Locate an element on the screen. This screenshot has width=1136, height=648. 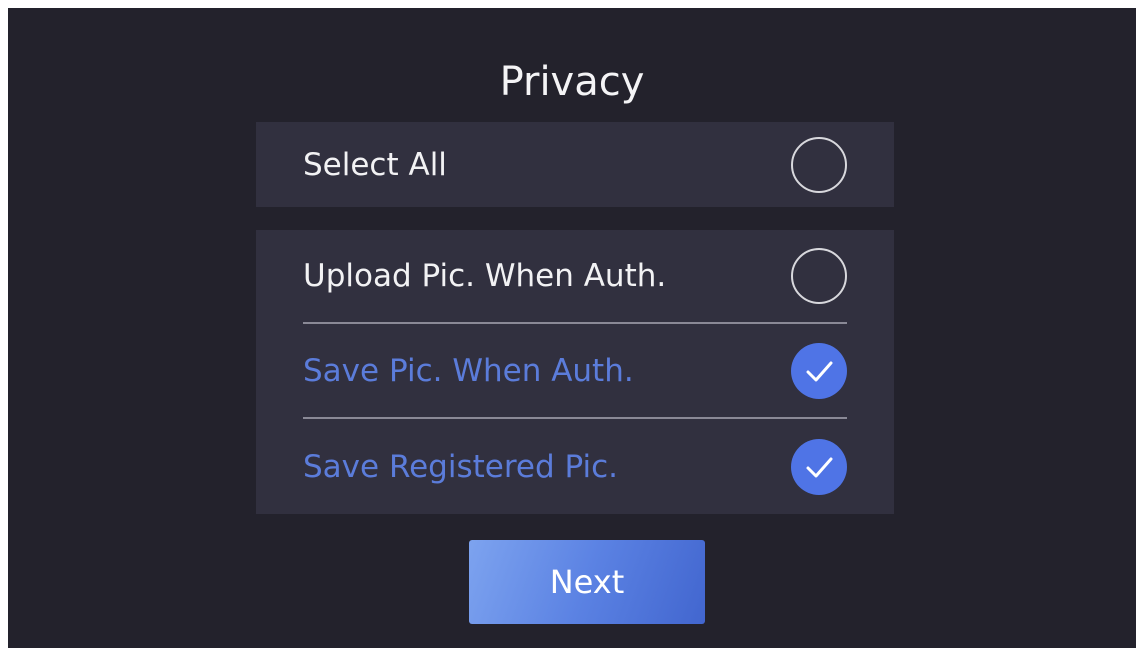
select-all-checkbox is located at coordinates (819, 164).